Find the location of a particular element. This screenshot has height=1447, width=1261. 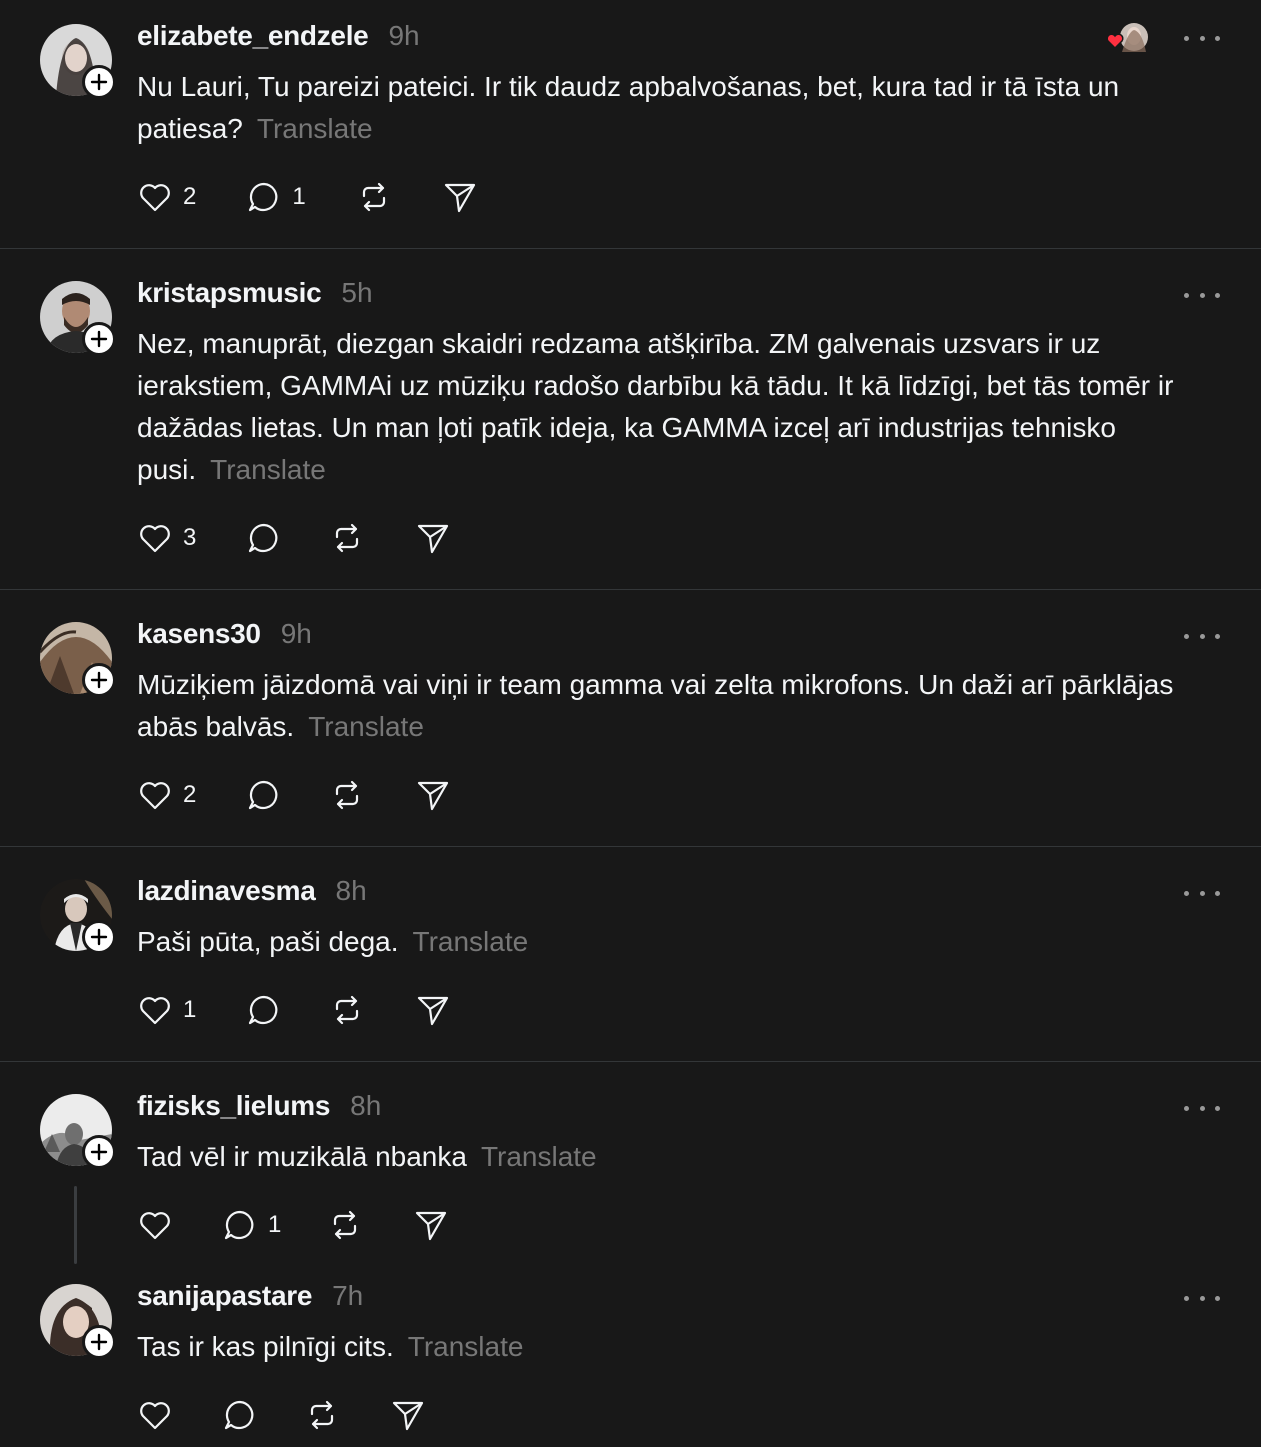

action-bar: 2 1 is located at coordinates (307, 197).